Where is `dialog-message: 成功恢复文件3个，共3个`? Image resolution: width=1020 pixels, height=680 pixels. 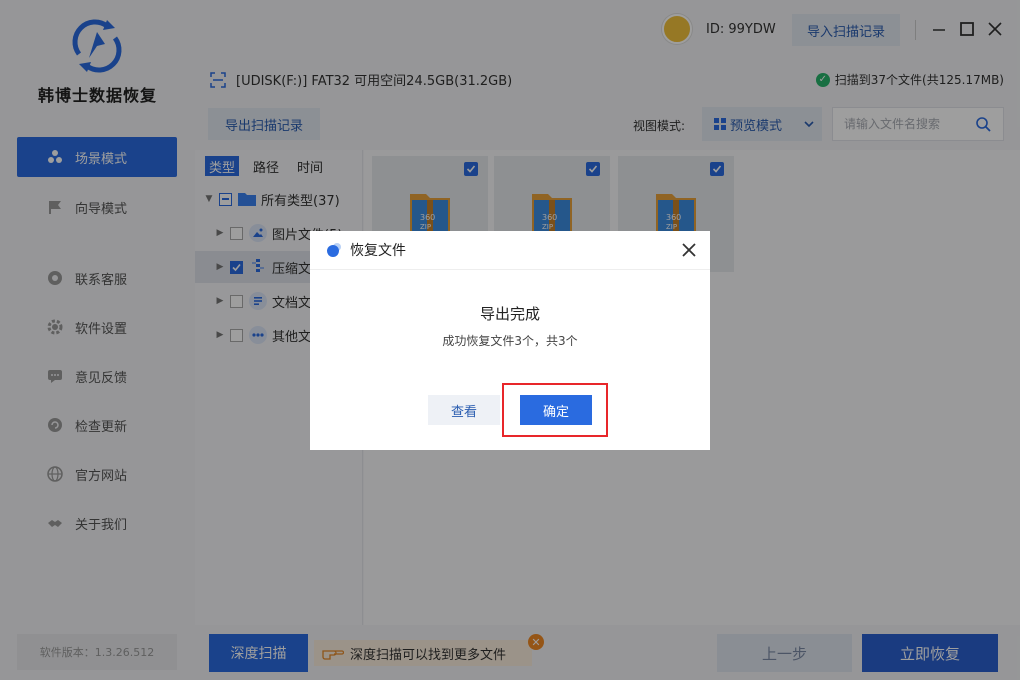 dialog-message: 成功恢复文件3个，共3个 is located at coordinates (510, 341).